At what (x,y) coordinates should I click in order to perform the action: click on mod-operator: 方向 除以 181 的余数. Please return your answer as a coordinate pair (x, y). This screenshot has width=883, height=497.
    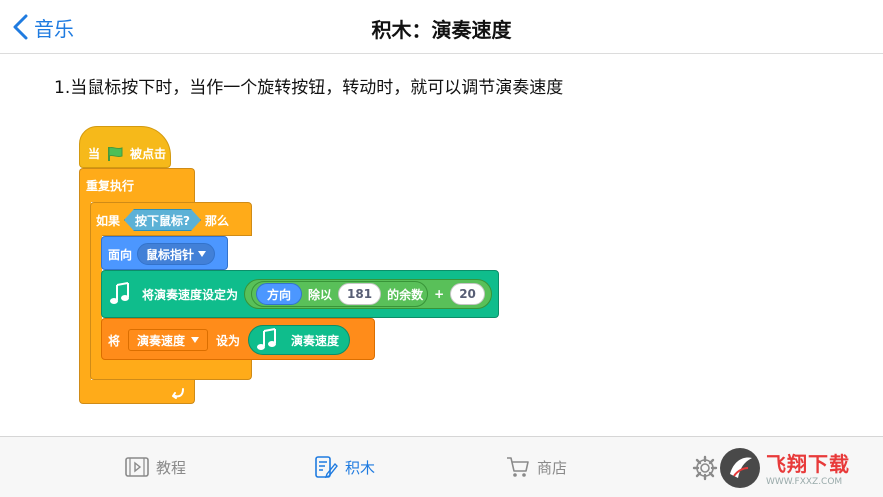
    Looking at the image, I should click on (340, 294).